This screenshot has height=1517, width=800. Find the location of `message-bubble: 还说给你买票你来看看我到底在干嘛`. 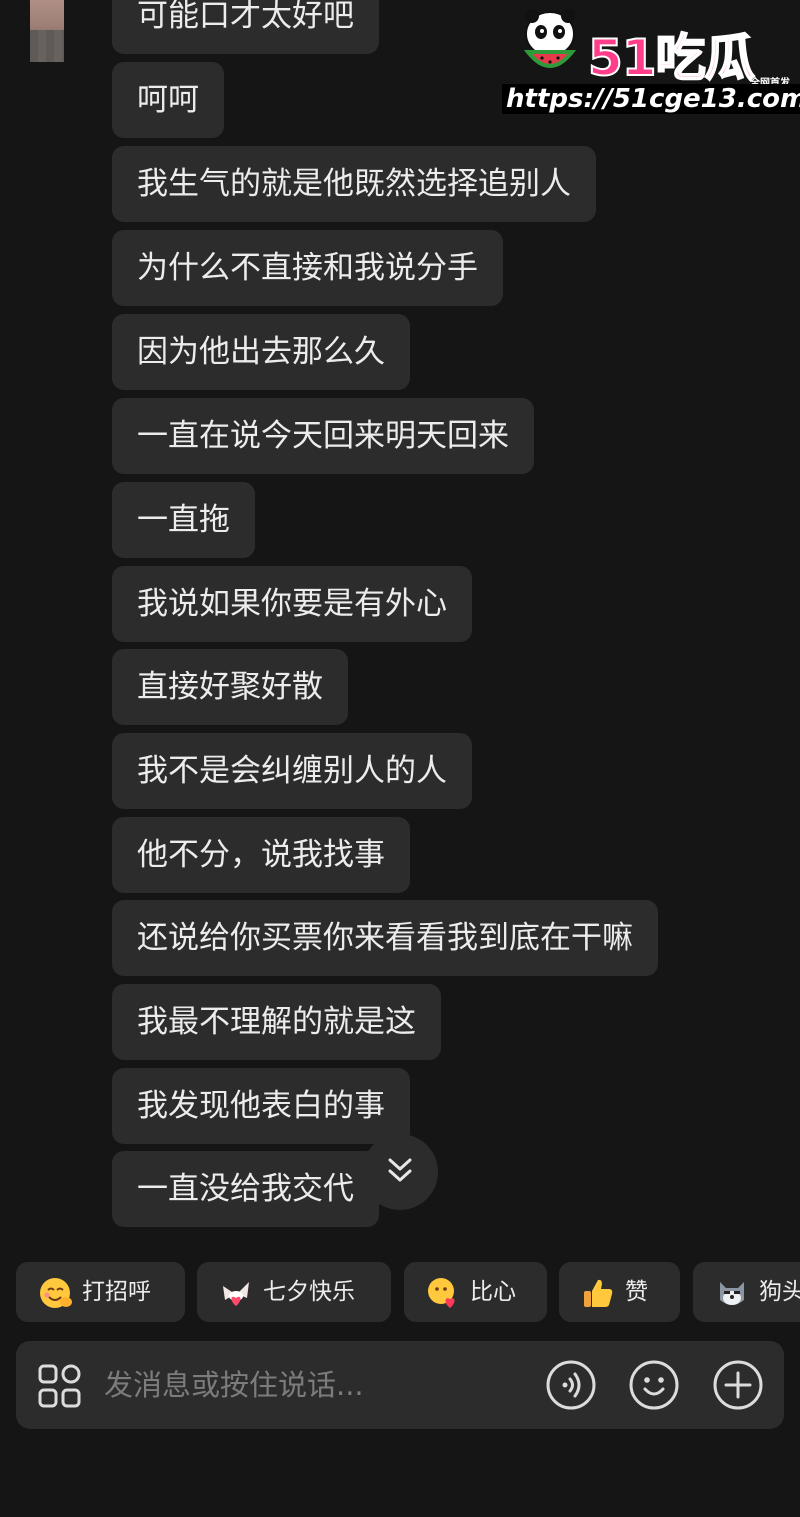

message-bubble: 还说给你买票你来看看我到底在干嘛 is located at coordinates (385, 938).